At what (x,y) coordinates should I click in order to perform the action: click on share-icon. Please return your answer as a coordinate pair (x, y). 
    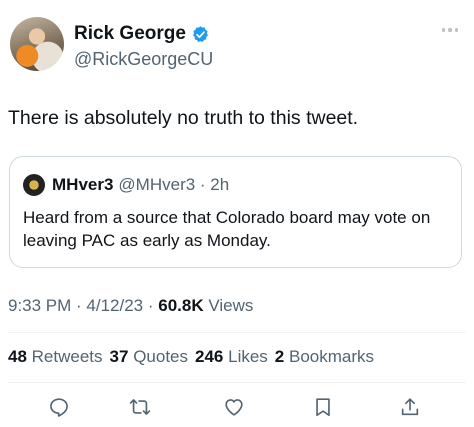
    Looking at the image, I should click on (410, 407).